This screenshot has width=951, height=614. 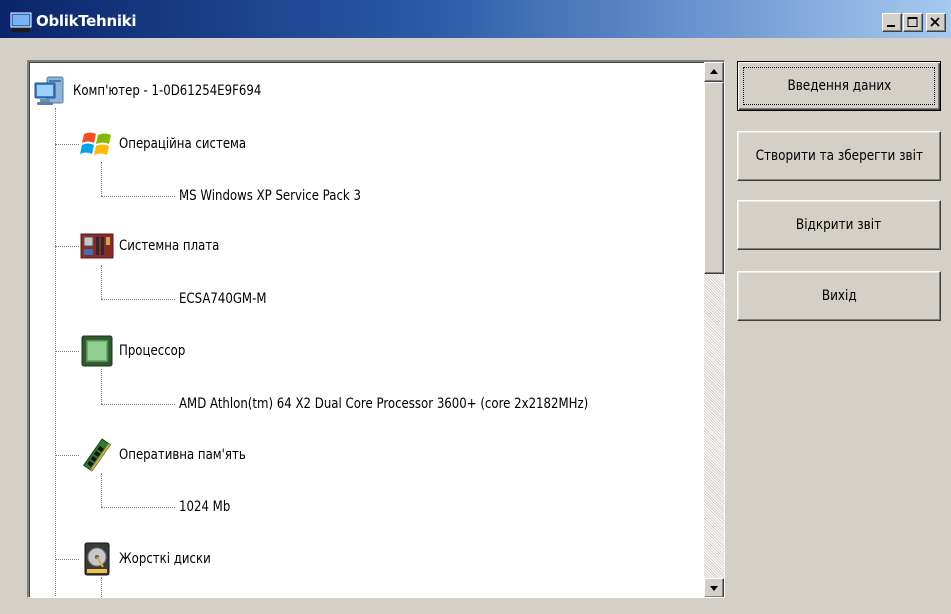 I want to click on close-icon, so click(x=935, y=22).